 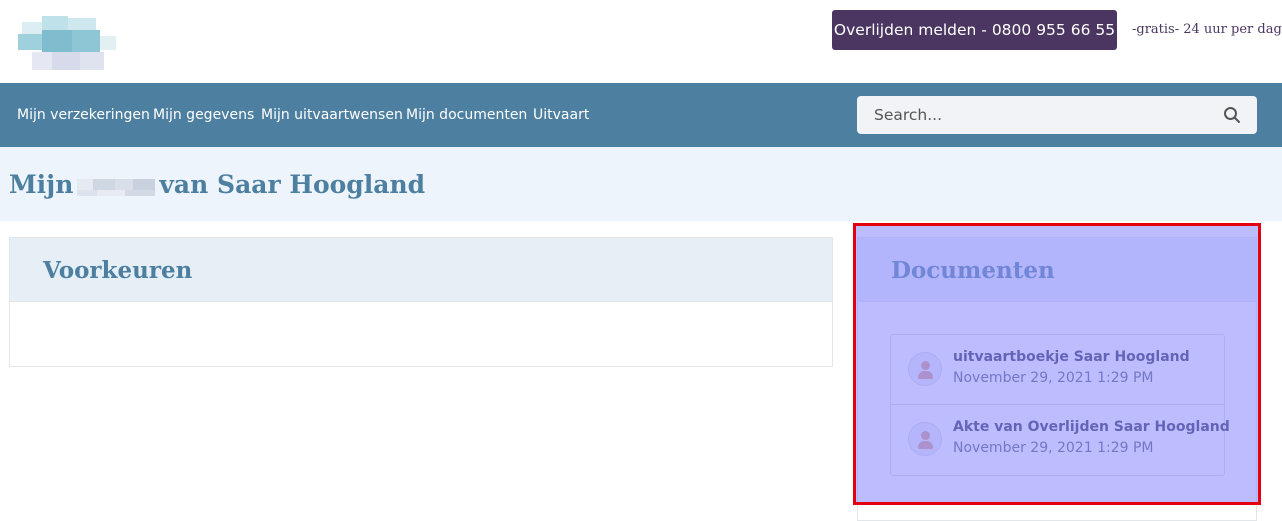 I want to click on documents-card-header: Documenten, so click(x=1057, y=270).